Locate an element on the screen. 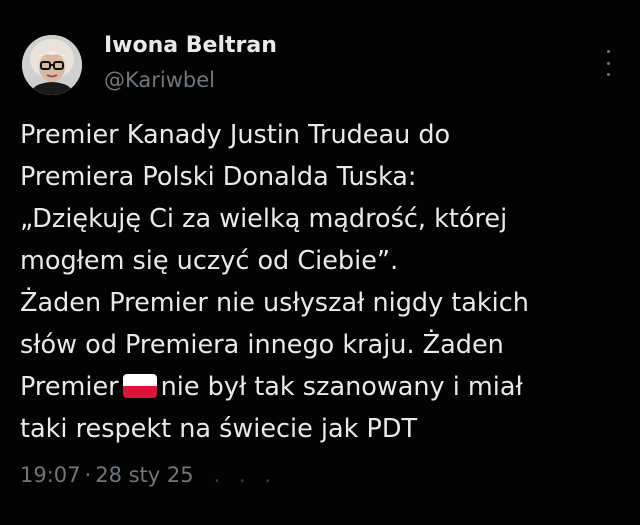 The image size is (640, 525). avatar-photo-icon is located at coordinates (52, 65).